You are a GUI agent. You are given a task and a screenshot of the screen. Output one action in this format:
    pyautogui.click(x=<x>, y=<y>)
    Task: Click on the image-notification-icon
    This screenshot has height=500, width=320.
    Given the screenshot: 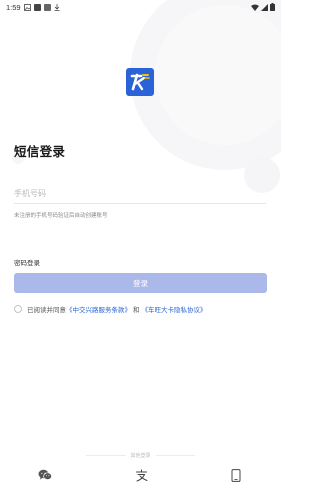 What is the action you would take?
    pyautogui.click(x=27, y=7)
    